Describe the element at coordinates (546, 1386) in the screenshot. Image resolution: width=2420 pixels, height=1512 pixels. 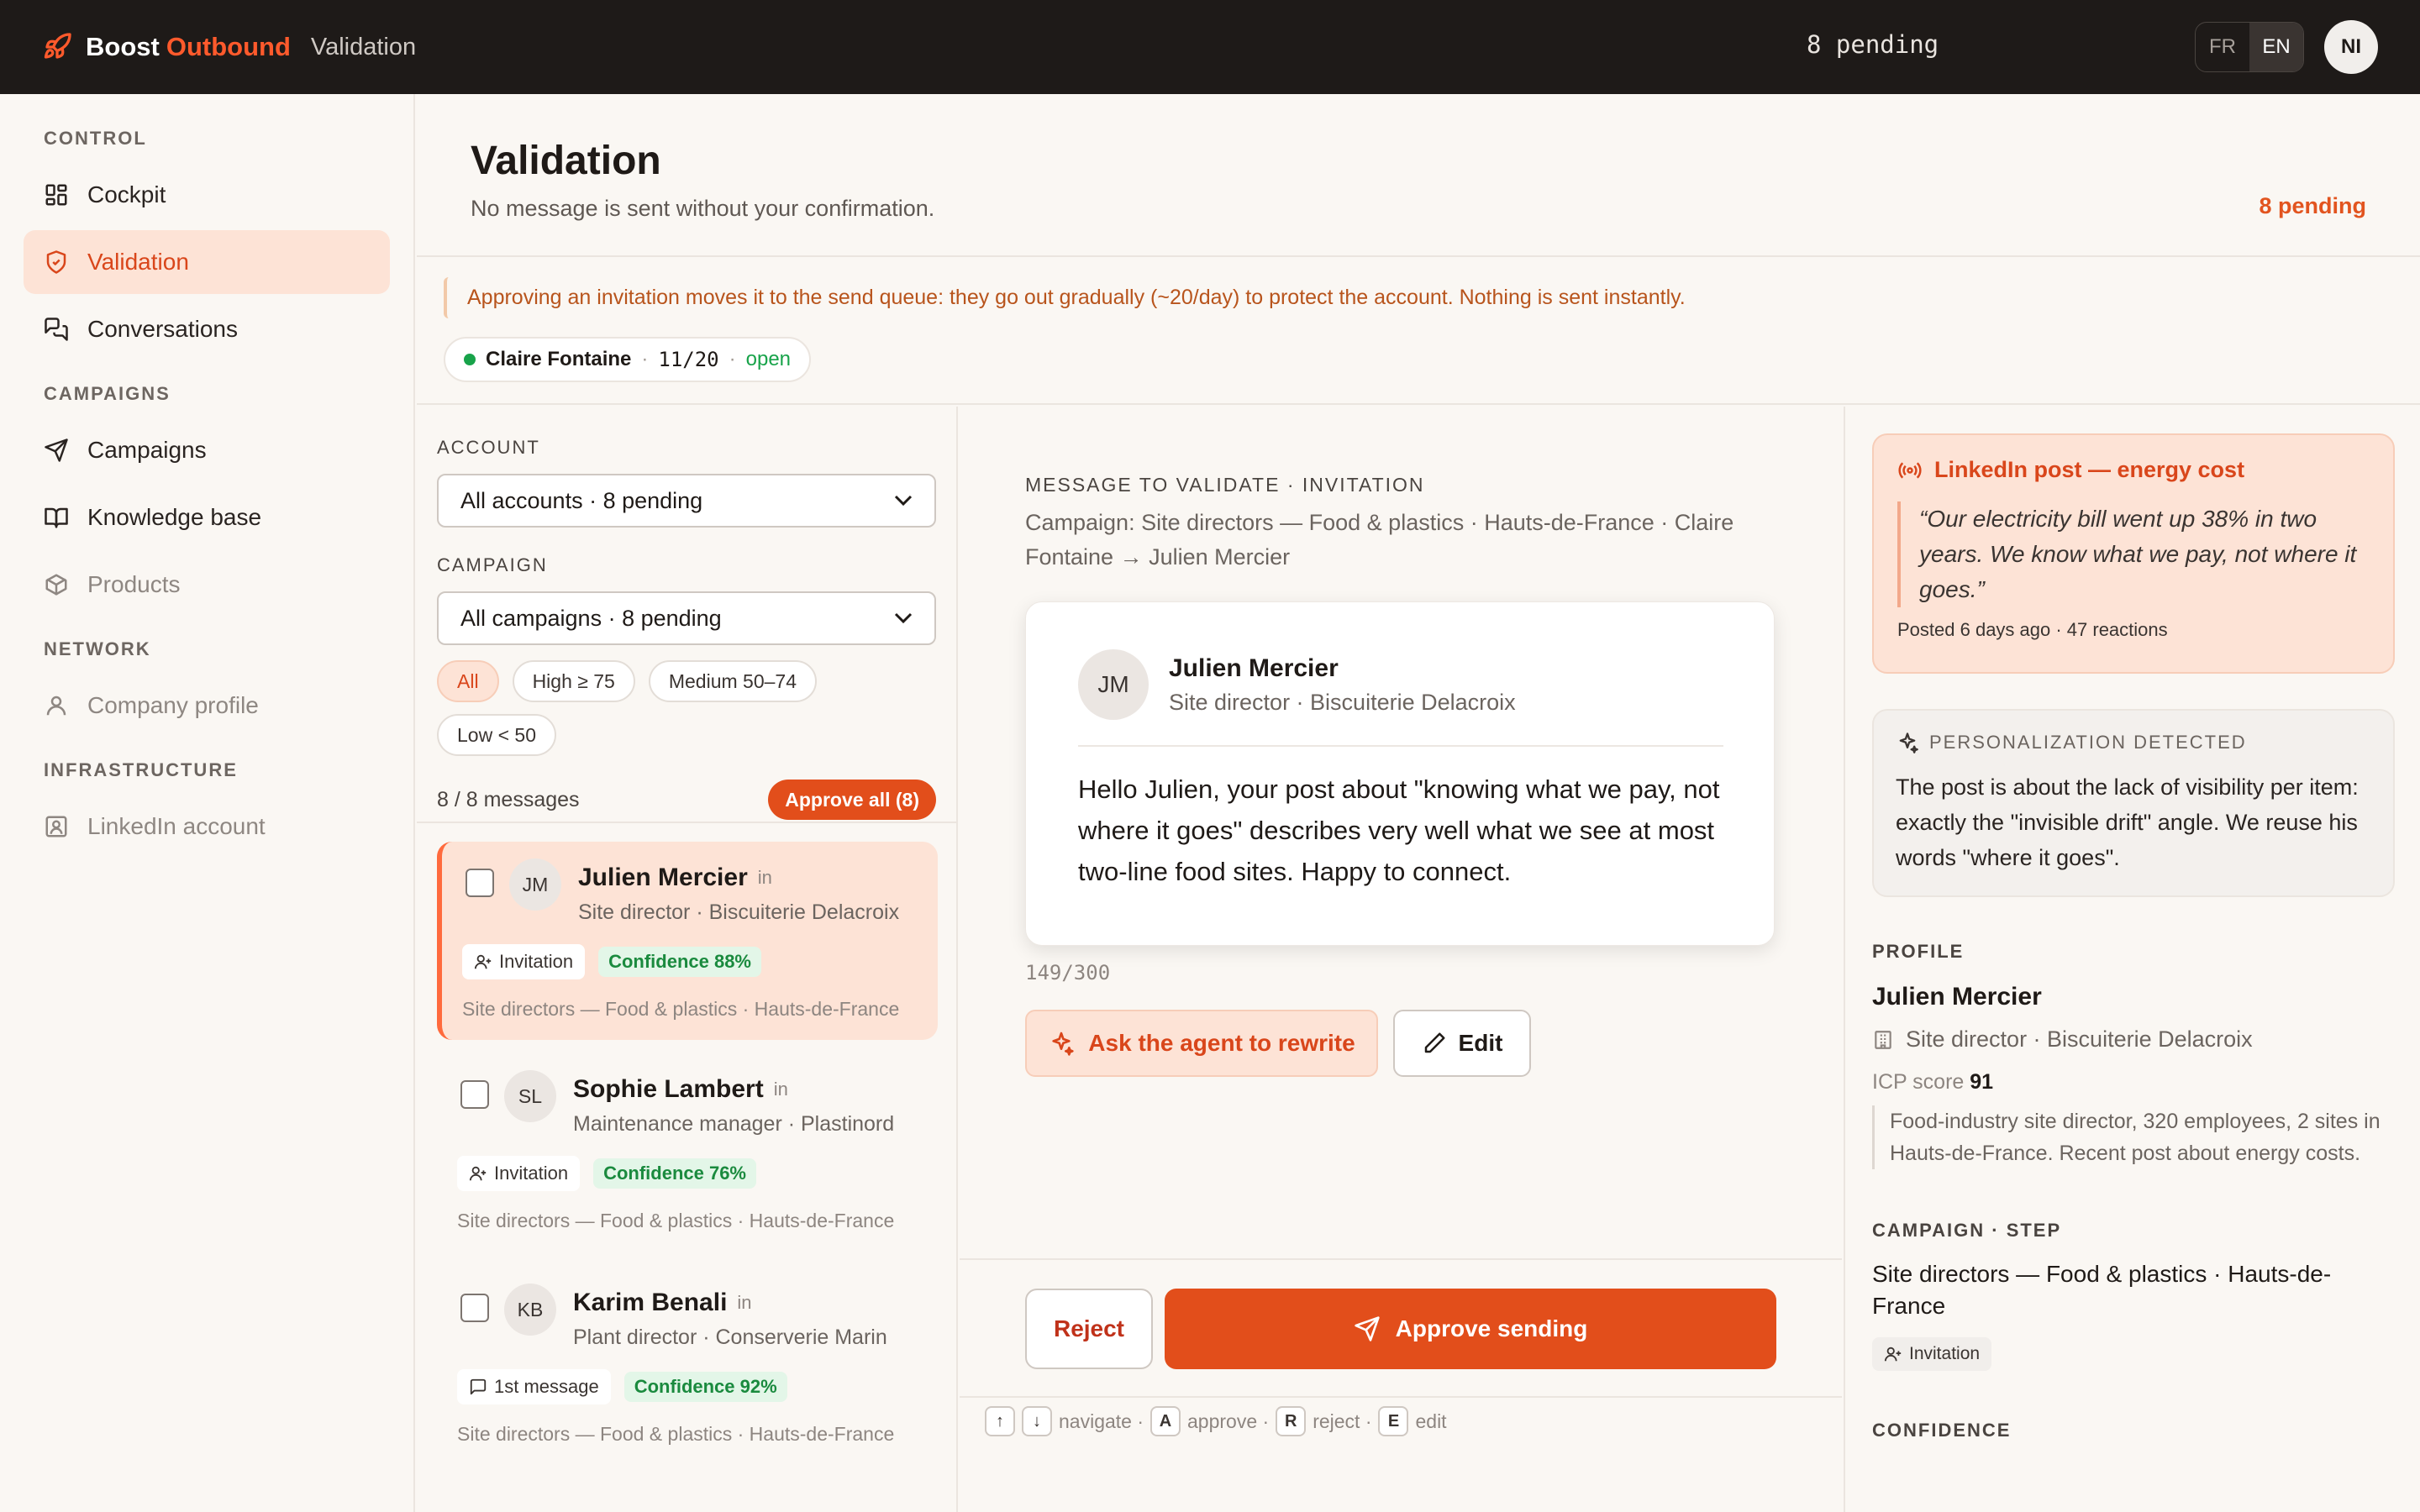
I see `type-badge-label: 1st message` at that location.